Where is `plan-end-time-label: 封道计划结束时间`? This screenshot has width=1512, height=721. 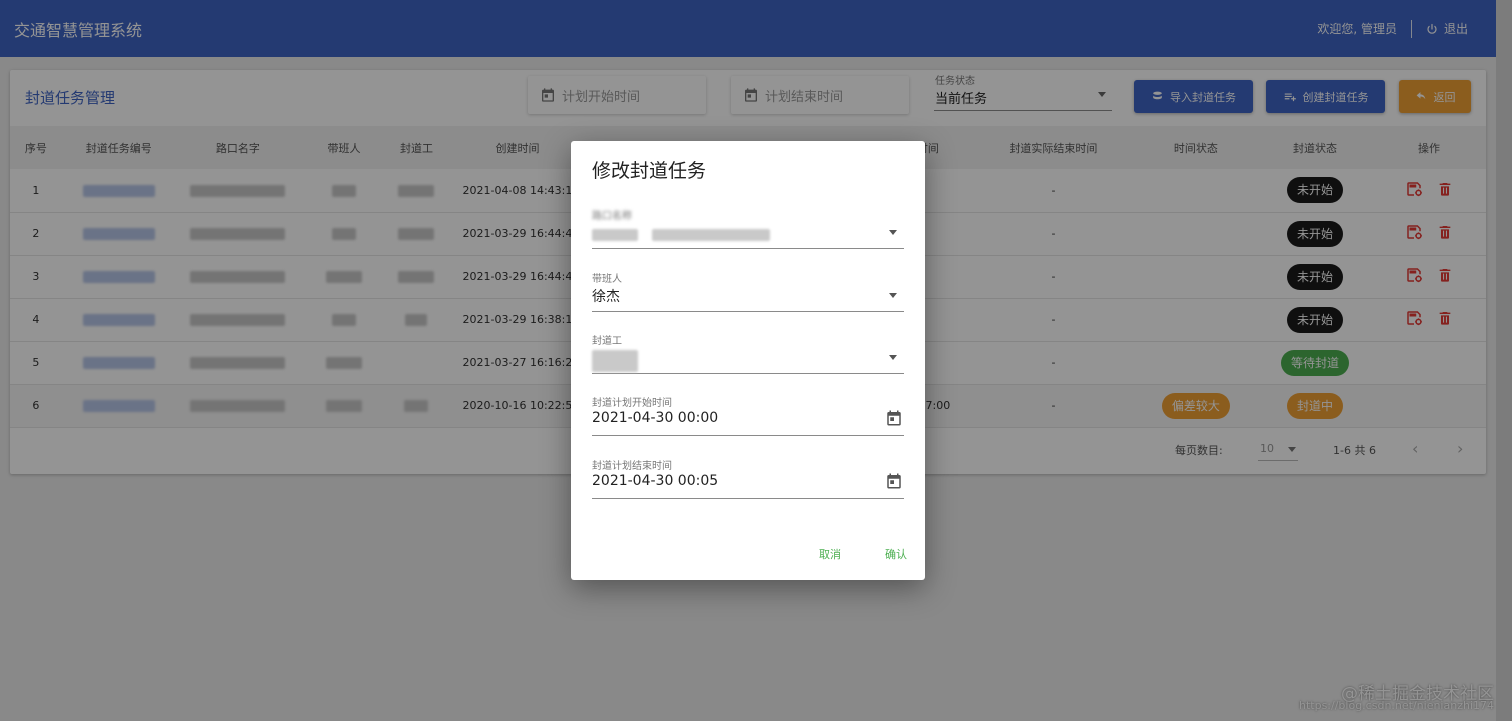
plan-end-time-label: 封道计划结束时间 is located at coordinates (632, 466).